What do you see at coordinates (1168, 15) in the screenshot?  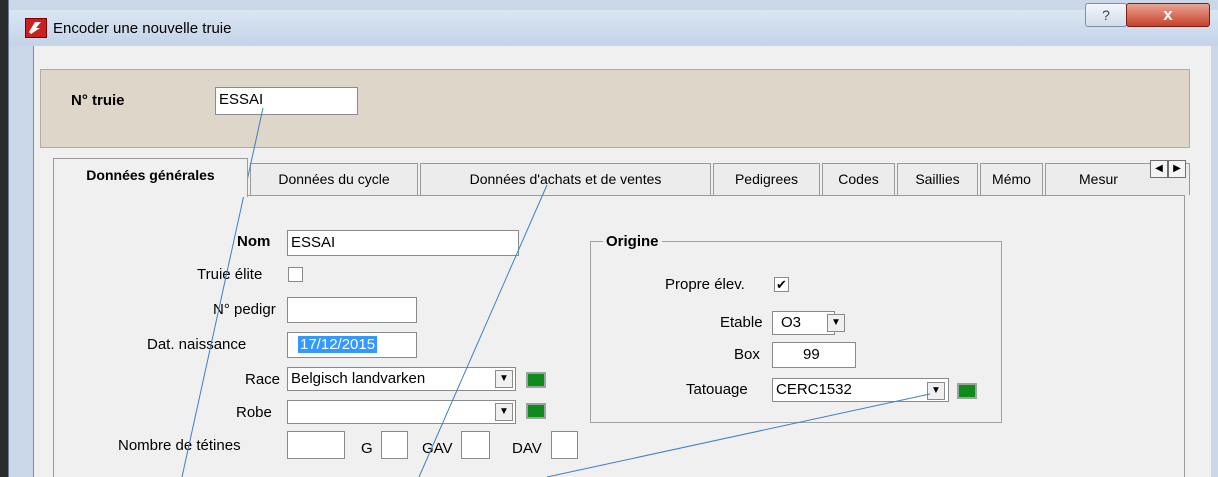 I see `close-button: x` at bounding box center [1168, 15].